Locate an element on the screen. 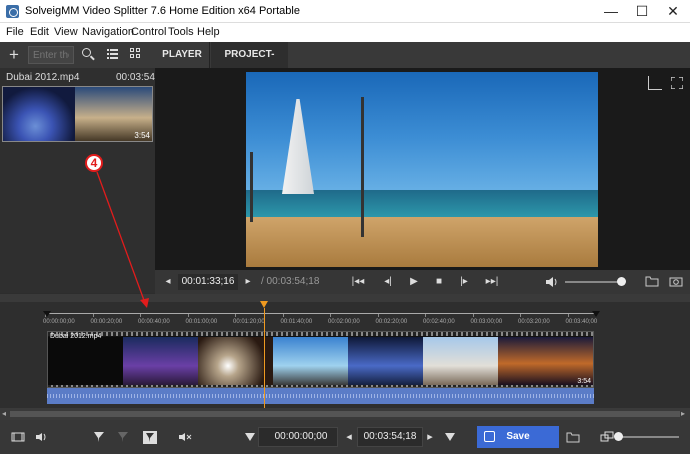  app-logo-icon is located at coordinates (12, 11).